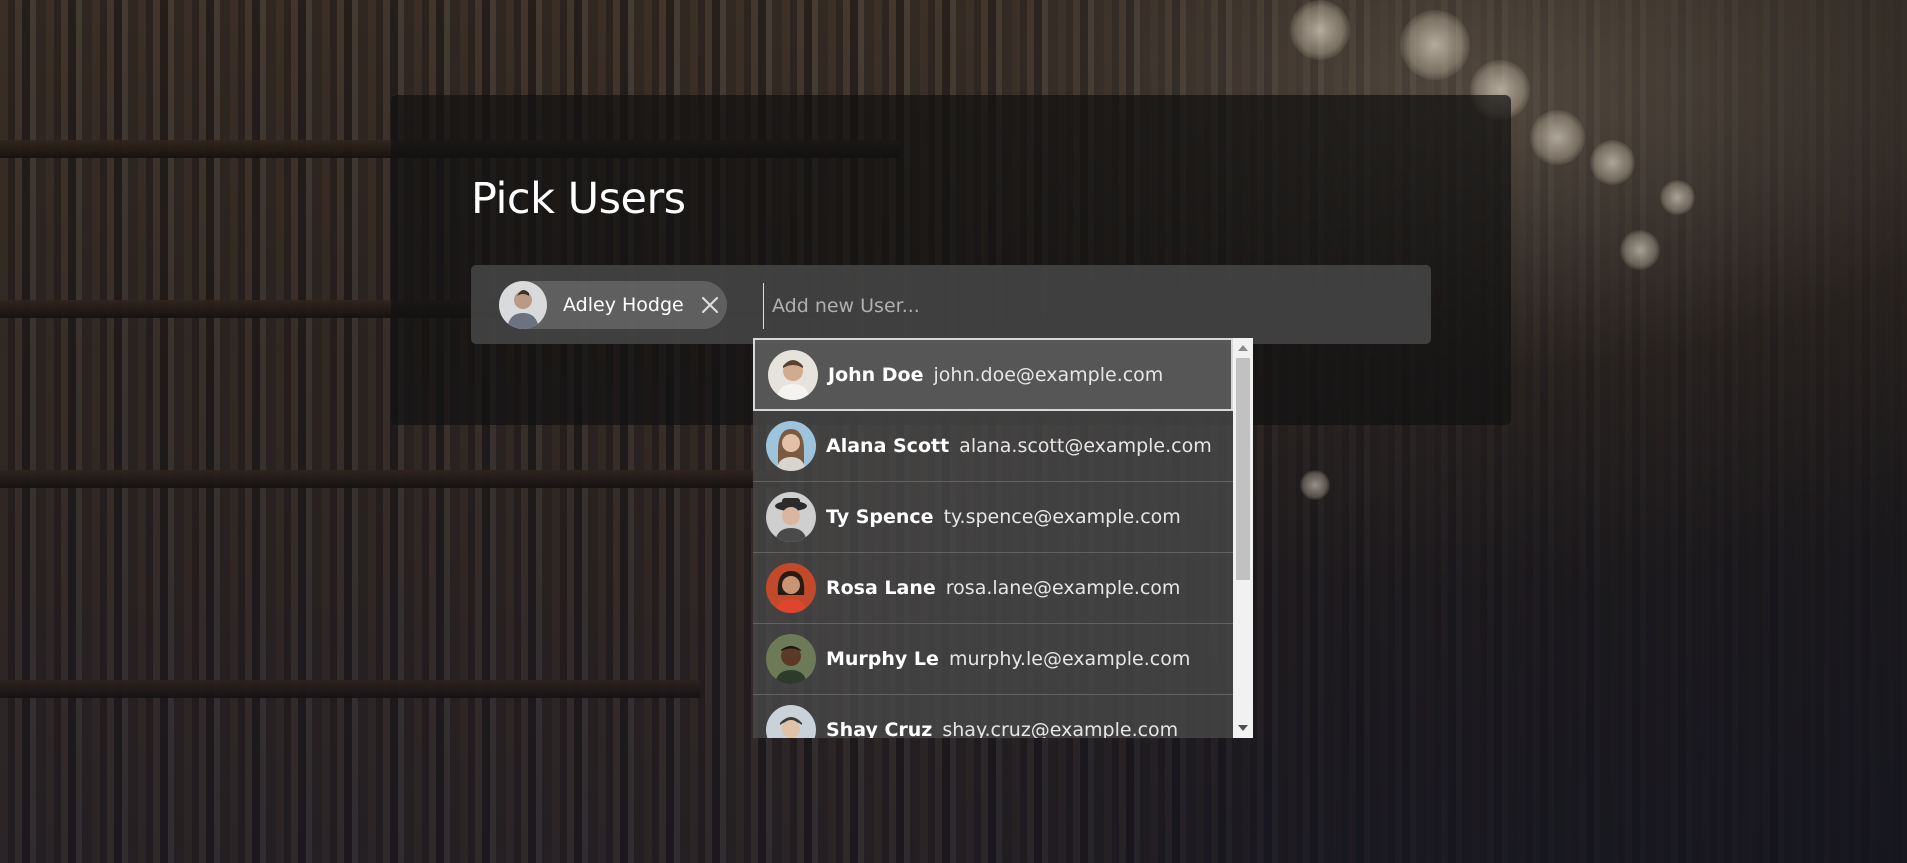 This screenshot has width=1907, height=863. I want to click on suggestion-email: shay.cruz@example.com, so click(1060, 728).